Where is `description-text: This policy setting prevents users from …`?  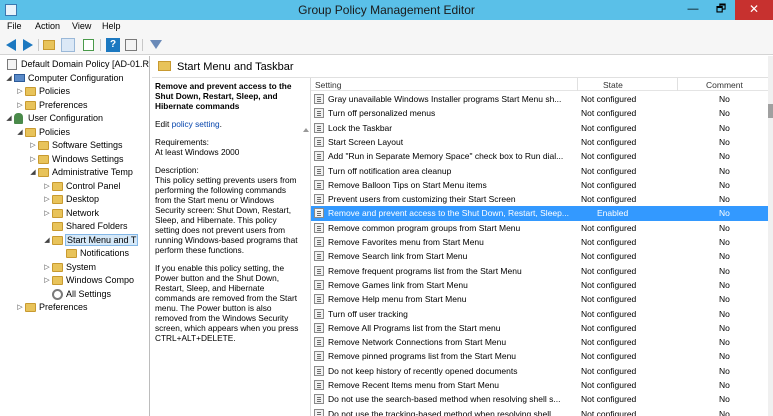 description-text: This policy setting prevents users from … is located at coordinates (226, 215).